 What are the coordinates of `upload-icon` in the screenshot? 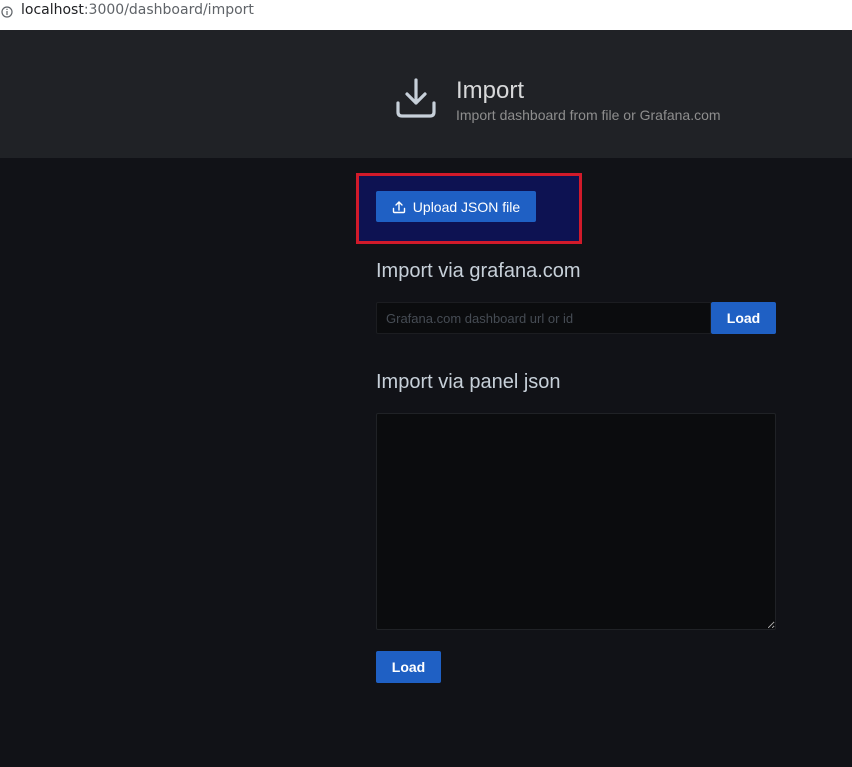 It's located at (398, 206).